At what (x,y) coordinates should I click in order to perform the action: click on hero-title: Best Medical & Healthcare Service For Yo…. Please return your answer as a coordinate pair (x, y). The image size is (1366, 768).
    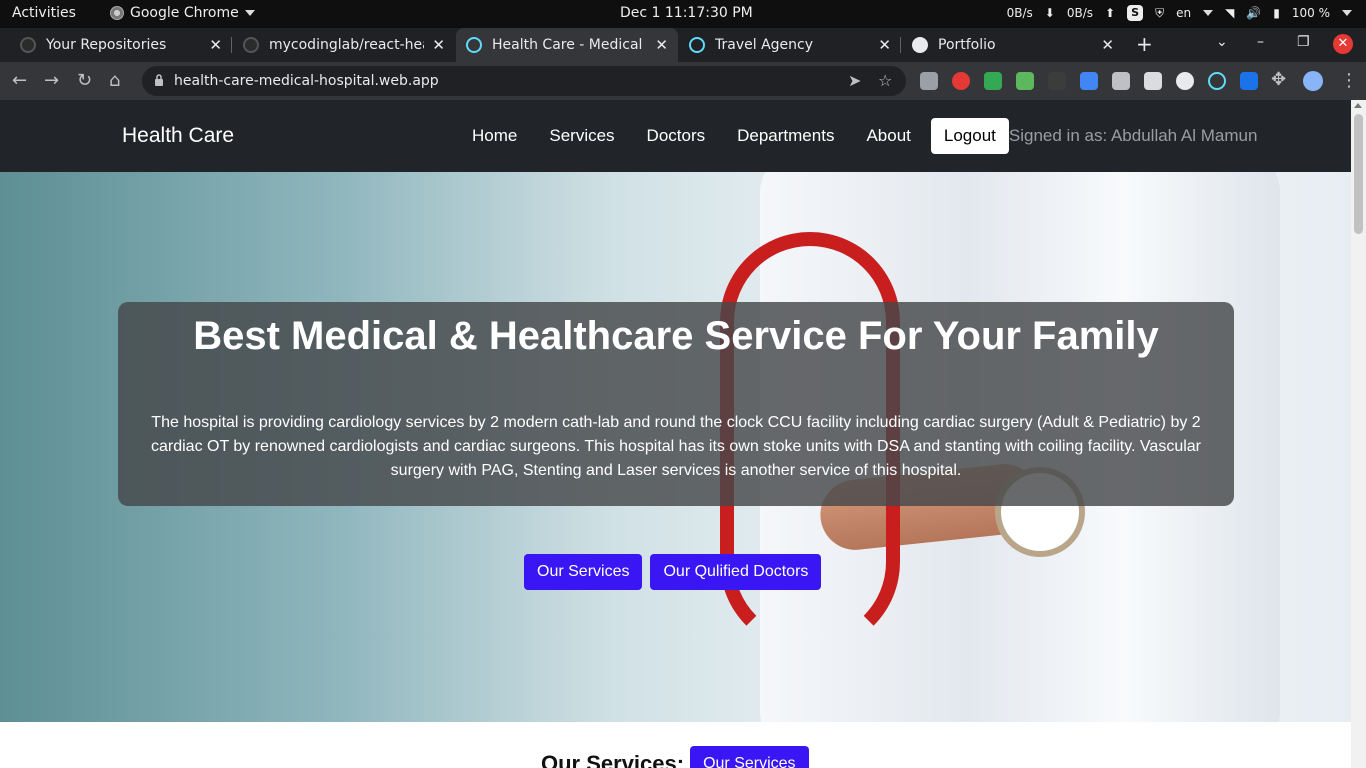
    Looking at the image, I should click on (676, 336).